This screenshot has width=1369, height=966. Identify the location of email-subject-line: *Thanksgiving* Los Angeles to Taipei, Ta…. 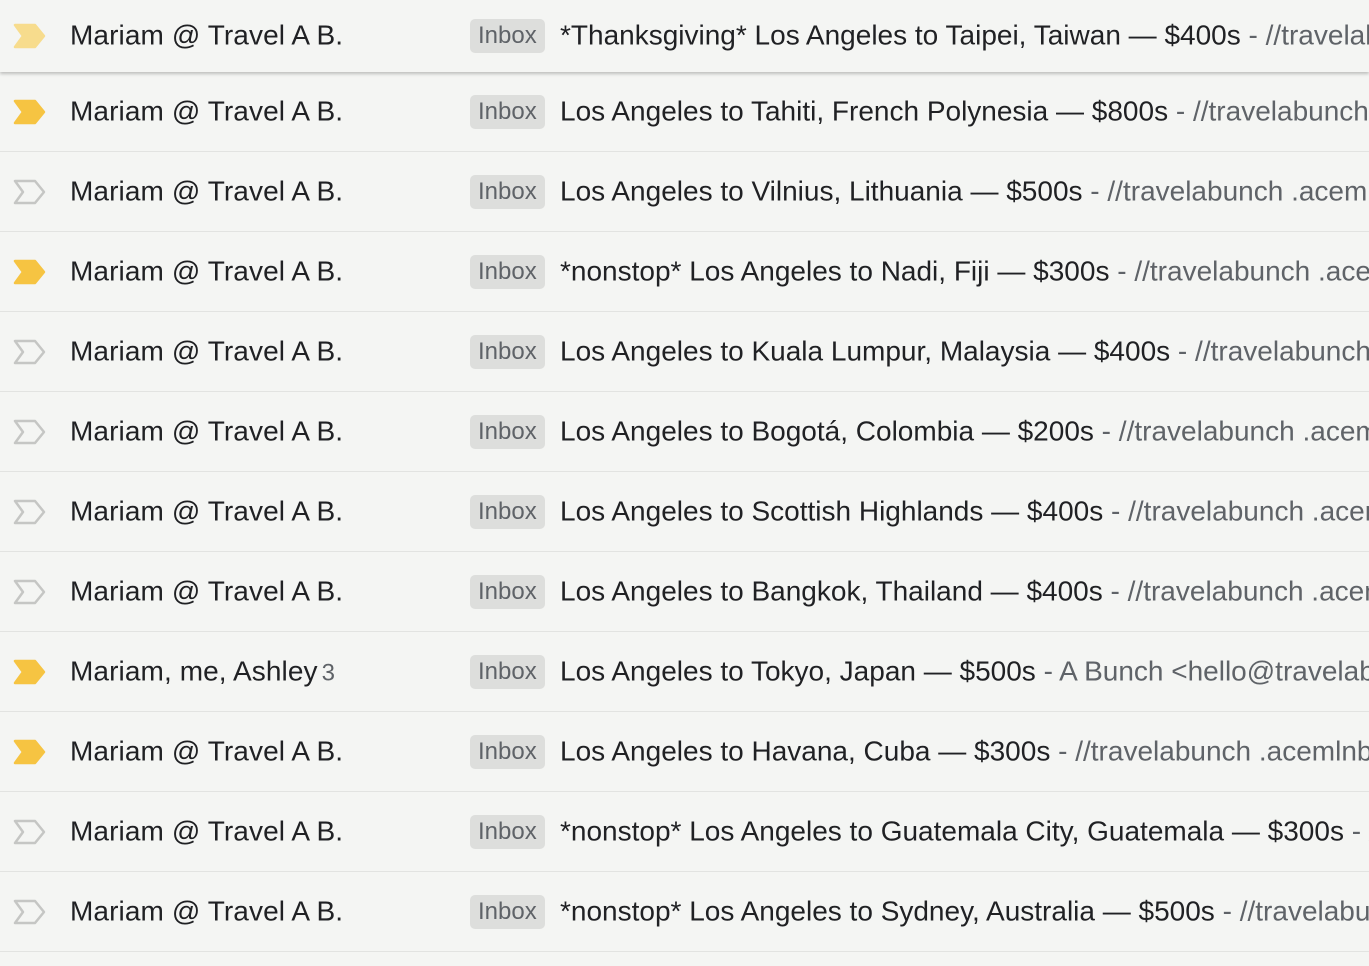
(964, 35).